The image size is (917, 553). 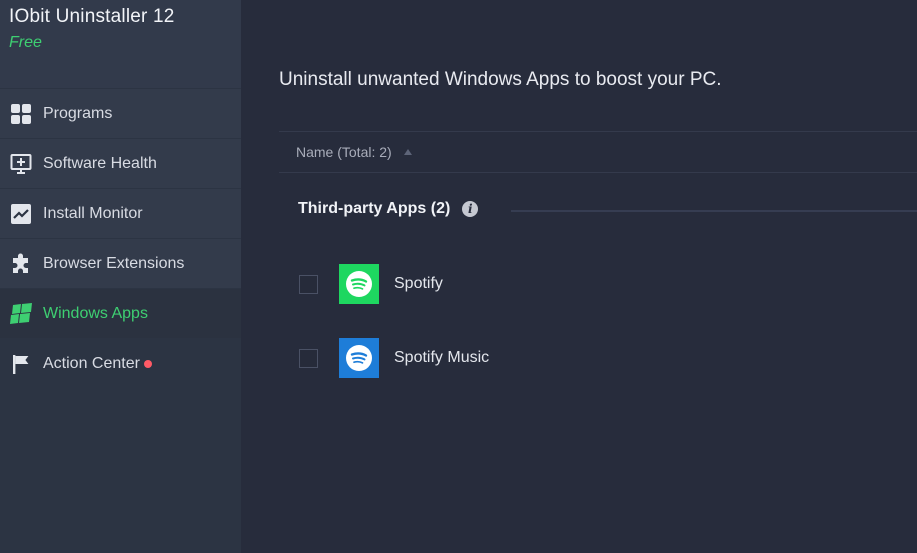 What do you see at coordinates (91, 363) in the screenshot?
I see `sidebar-item-label: Action Center` at bounding box center [91, 363].